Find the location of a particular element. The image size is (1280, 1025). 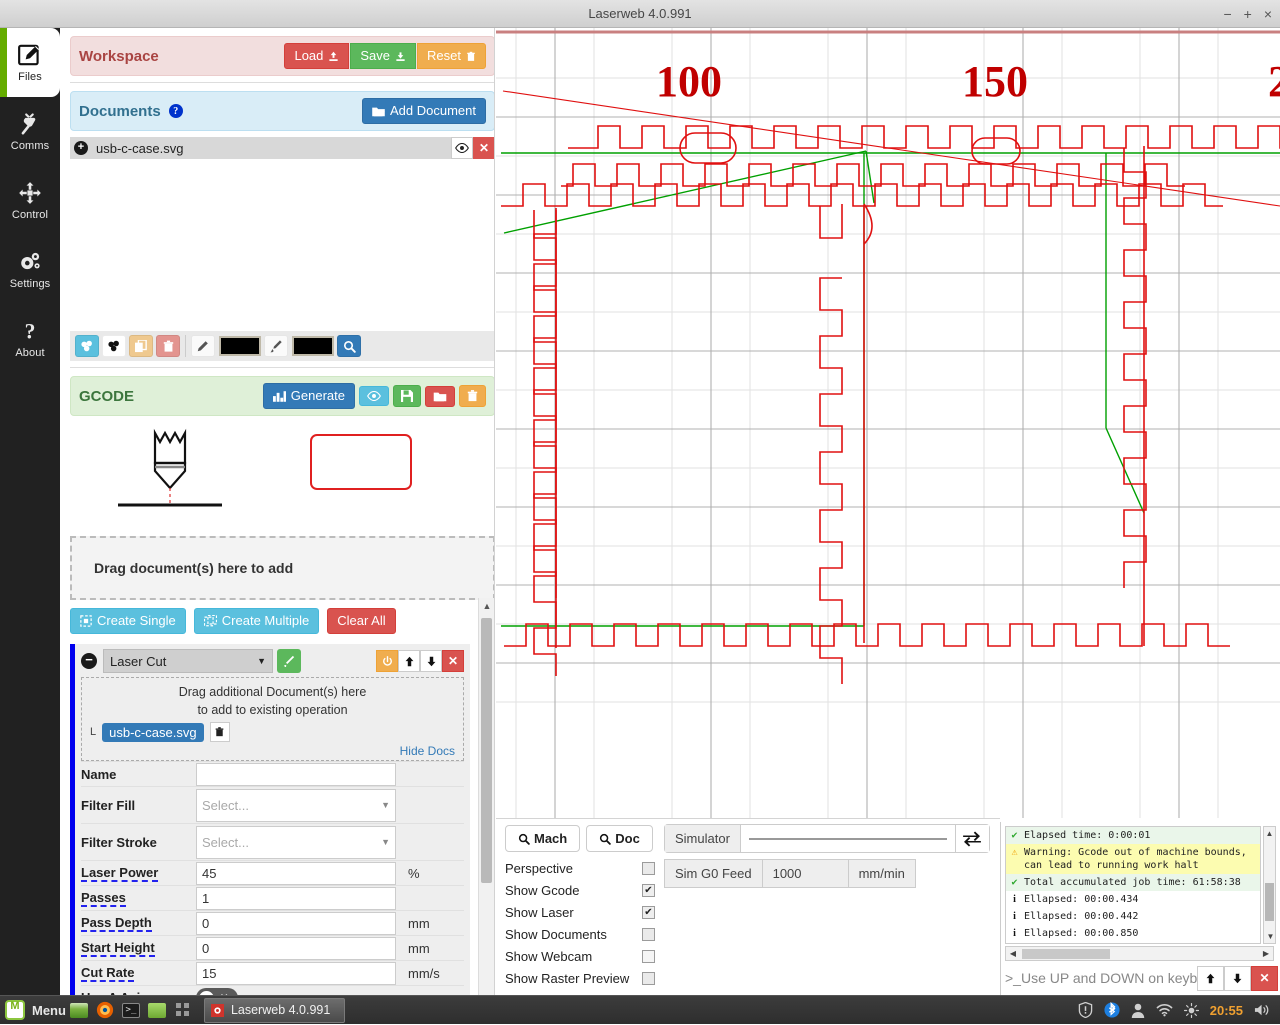

generate-gcode-button: Generate is located at coordinates (308, 396).